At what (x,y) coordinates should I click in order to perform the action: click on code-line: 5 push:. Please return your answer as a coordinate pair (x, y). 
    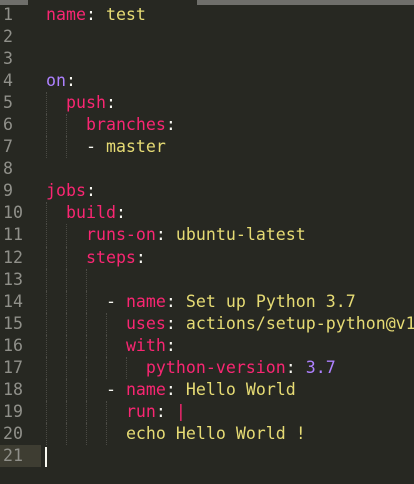
    Looking at the image, I should click on (207, 103).